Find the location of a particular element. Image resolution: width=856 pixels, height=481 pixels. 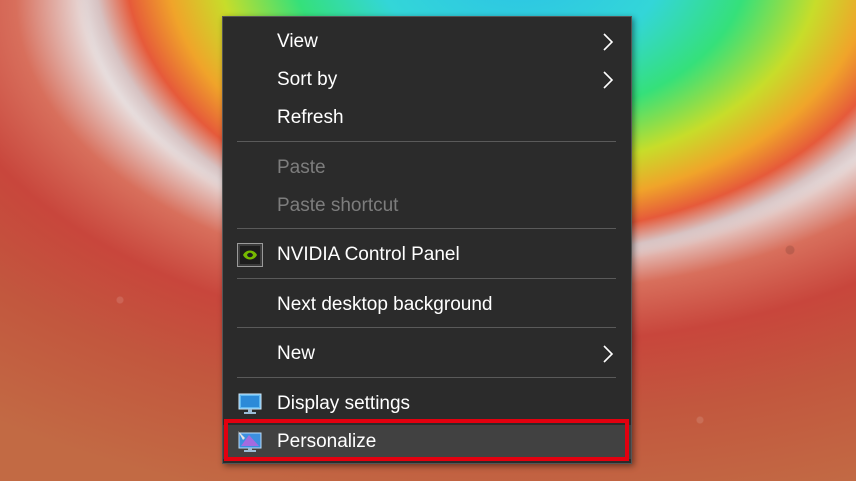

menu-item-label: New is located at coordinates (296, 353).